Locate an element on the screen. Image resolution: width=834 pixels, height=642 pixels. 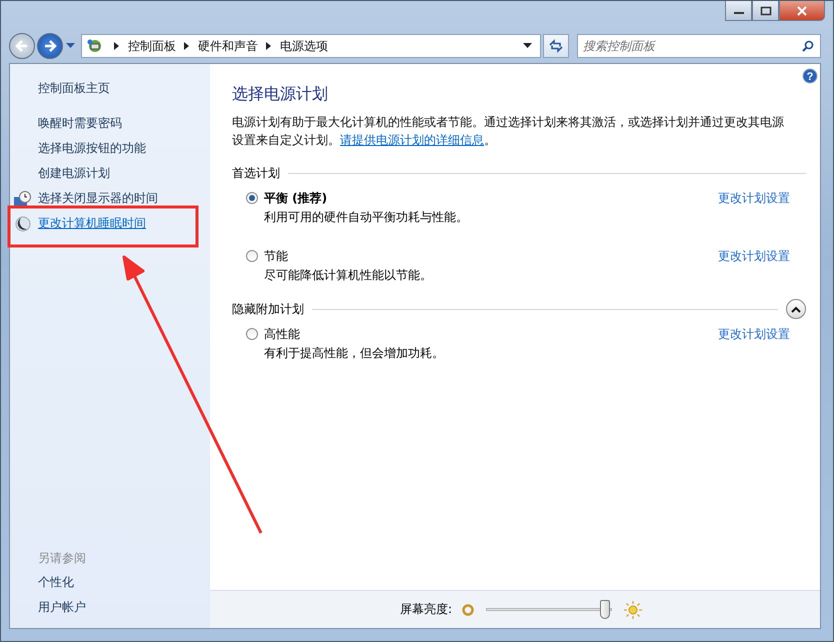
help-icon: ? is located at coordinates (810, 76).